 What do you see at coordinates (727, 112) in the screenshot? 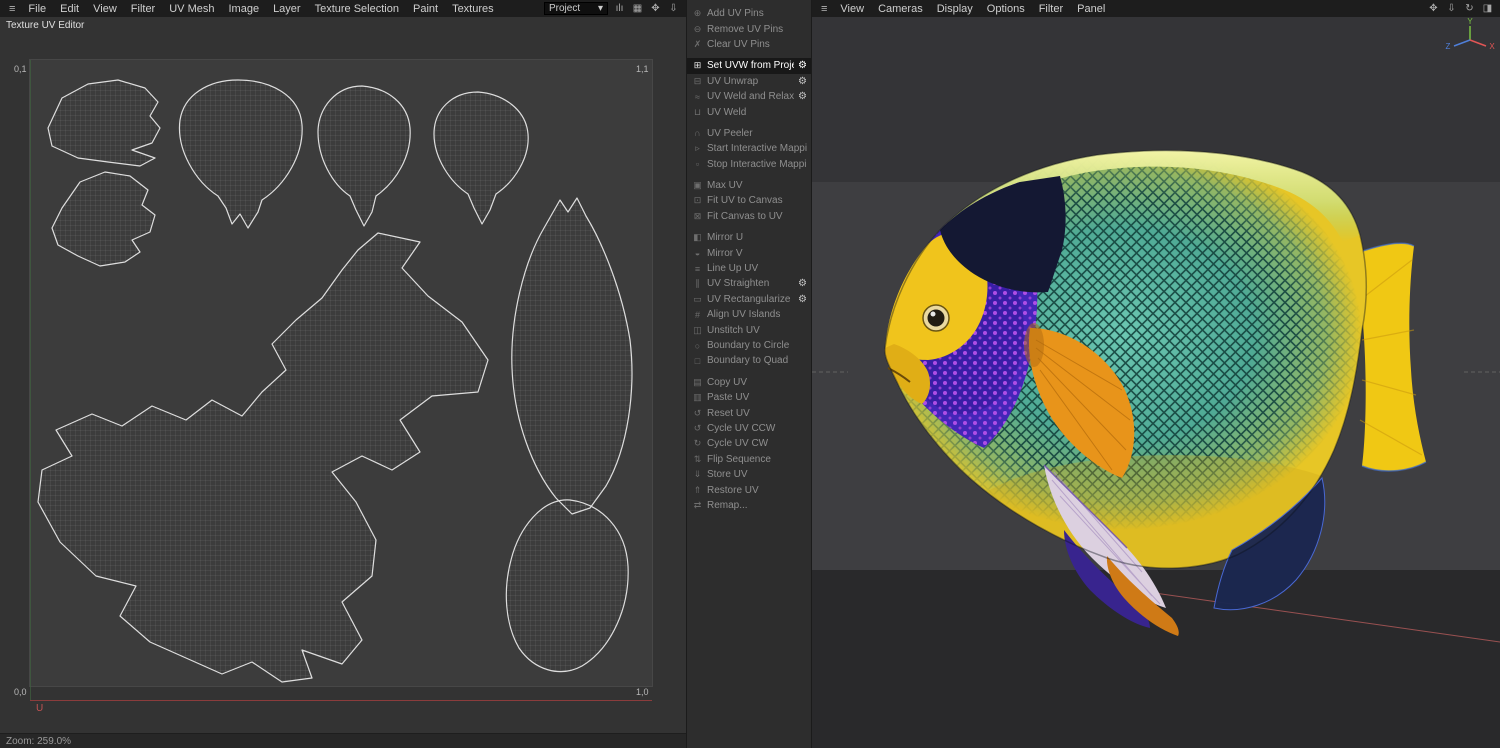
I see `menu-item-label: UV Weld` at bounding box center [727, 112].